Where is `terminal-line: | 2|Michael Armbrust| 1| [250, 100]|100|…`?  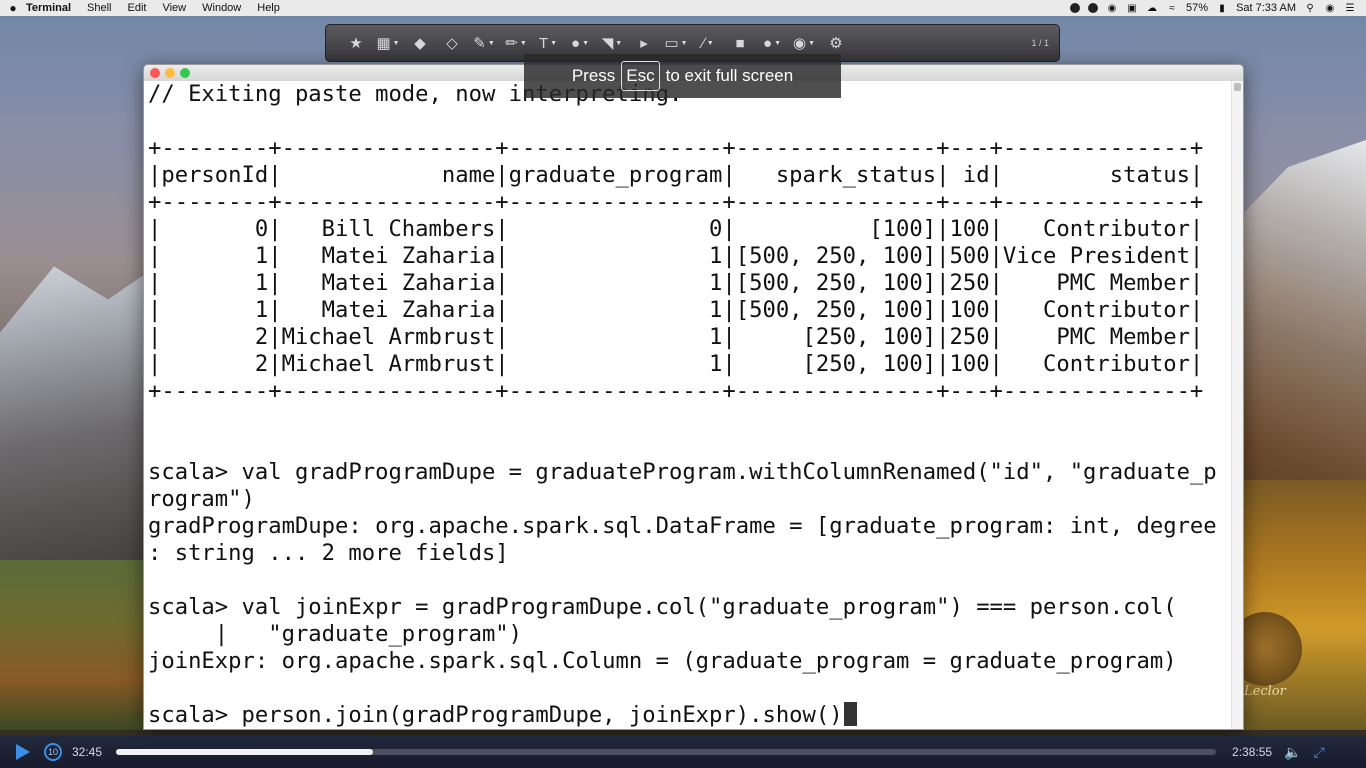 terminal-line: | 2|Michael Armbrust| 1| [250, 100]|100|… is located at coordinates (676, 364).